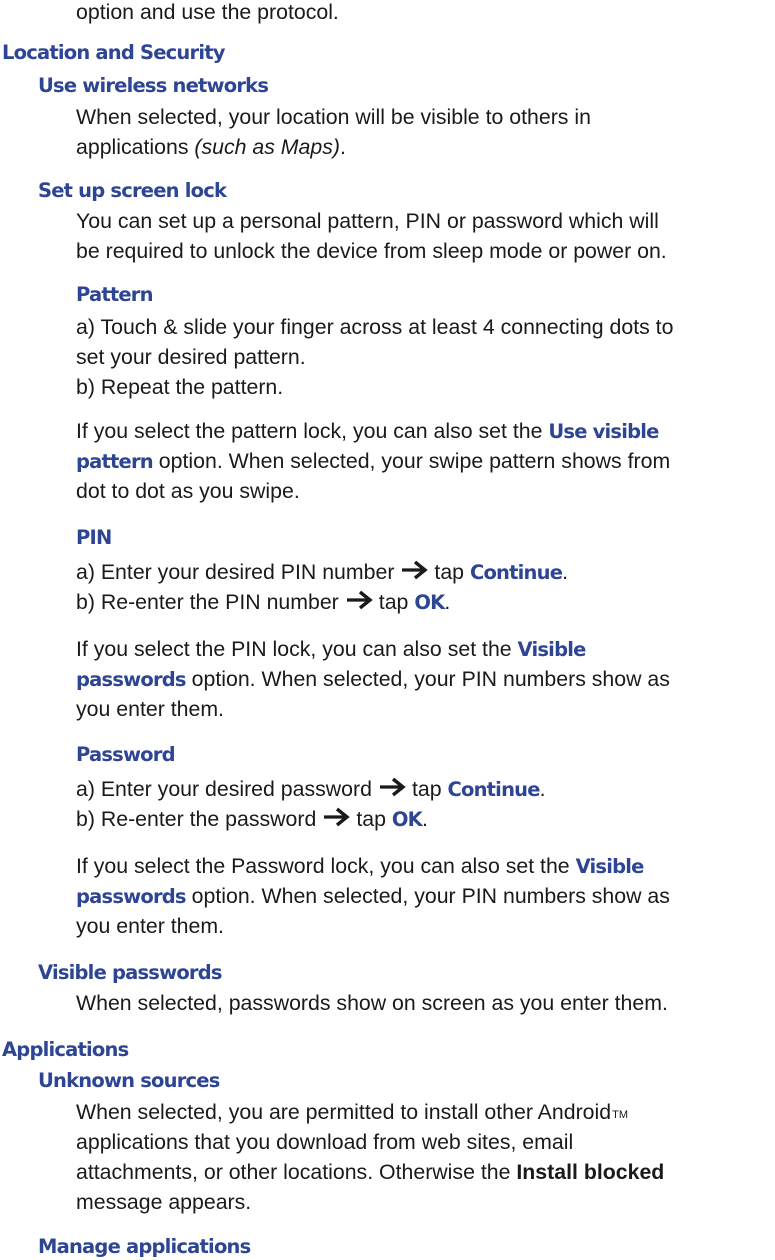 The width and height of the screenshot is (775, 1260). I want to click on keyword-use-visible: Use visible, so click(603, 431).